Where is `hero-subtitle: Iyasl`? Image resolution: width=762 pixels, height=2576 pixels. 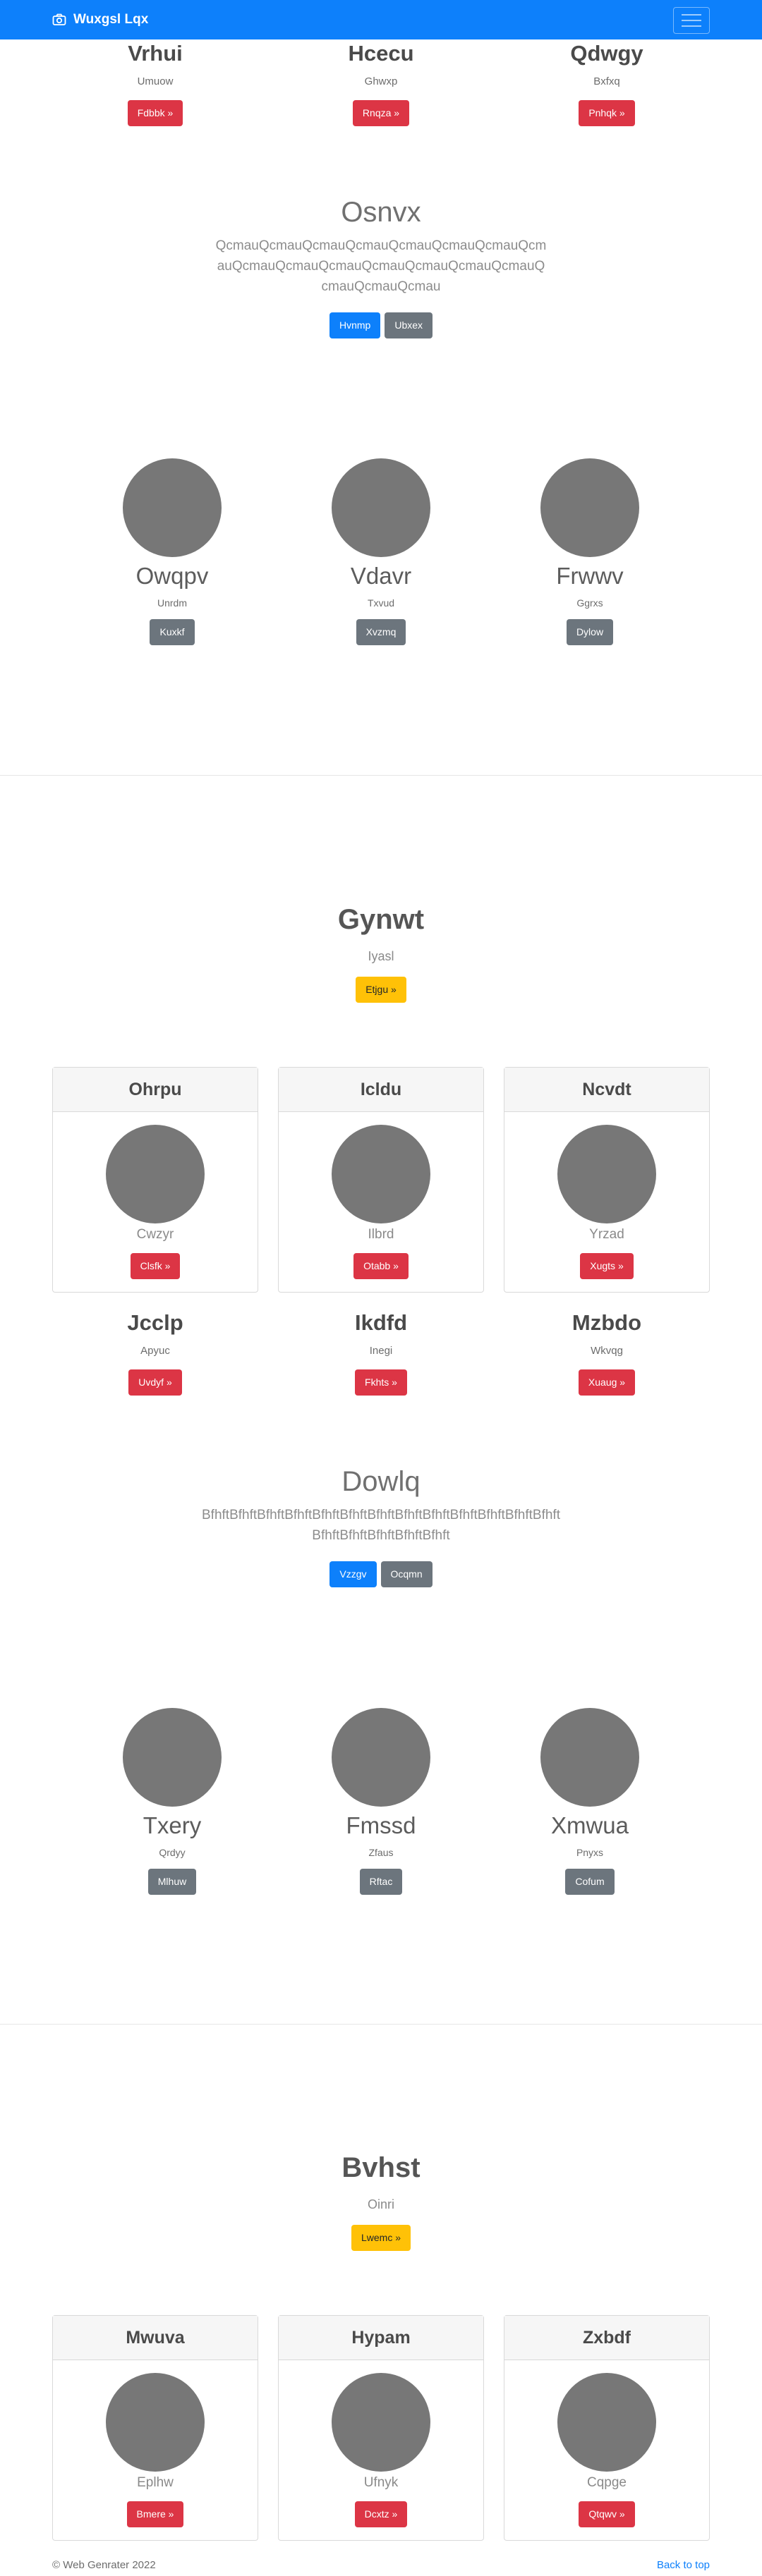 hero-subtitle: Iyasl is located at coordinates (381, 956).